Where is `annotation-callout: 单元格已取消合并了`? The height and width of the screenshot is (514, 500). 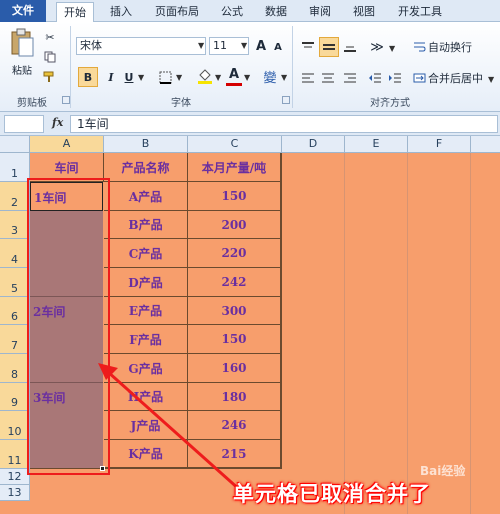 annotation-callout: 单元格已取消合并了 is located at coordinates (332, 494).